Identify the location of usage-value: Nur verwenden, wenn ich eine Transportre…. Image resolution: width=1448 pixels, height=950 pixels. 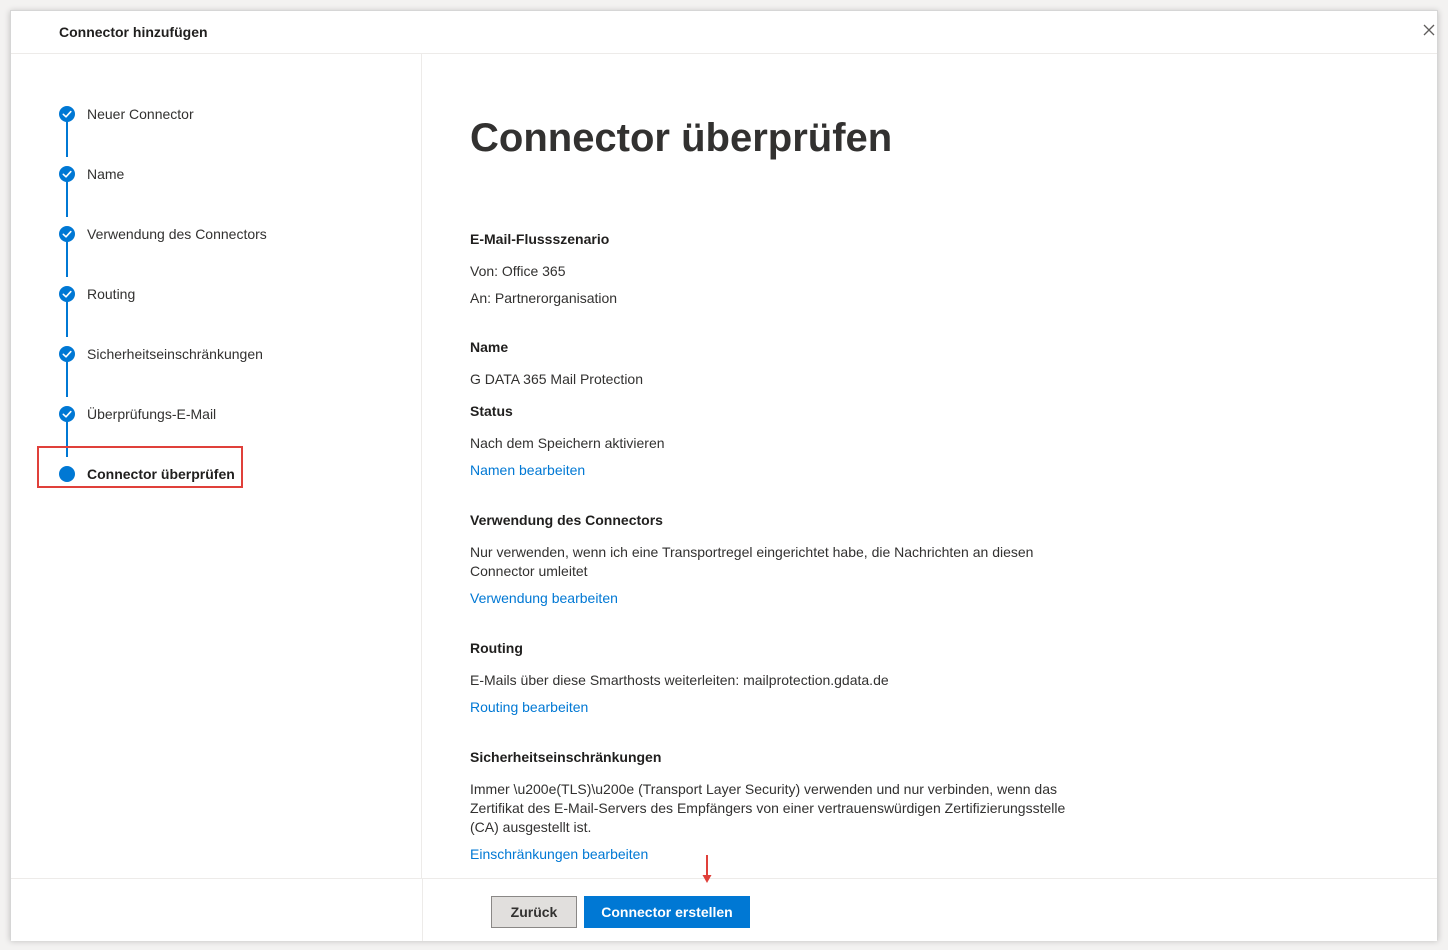
(752, 561).